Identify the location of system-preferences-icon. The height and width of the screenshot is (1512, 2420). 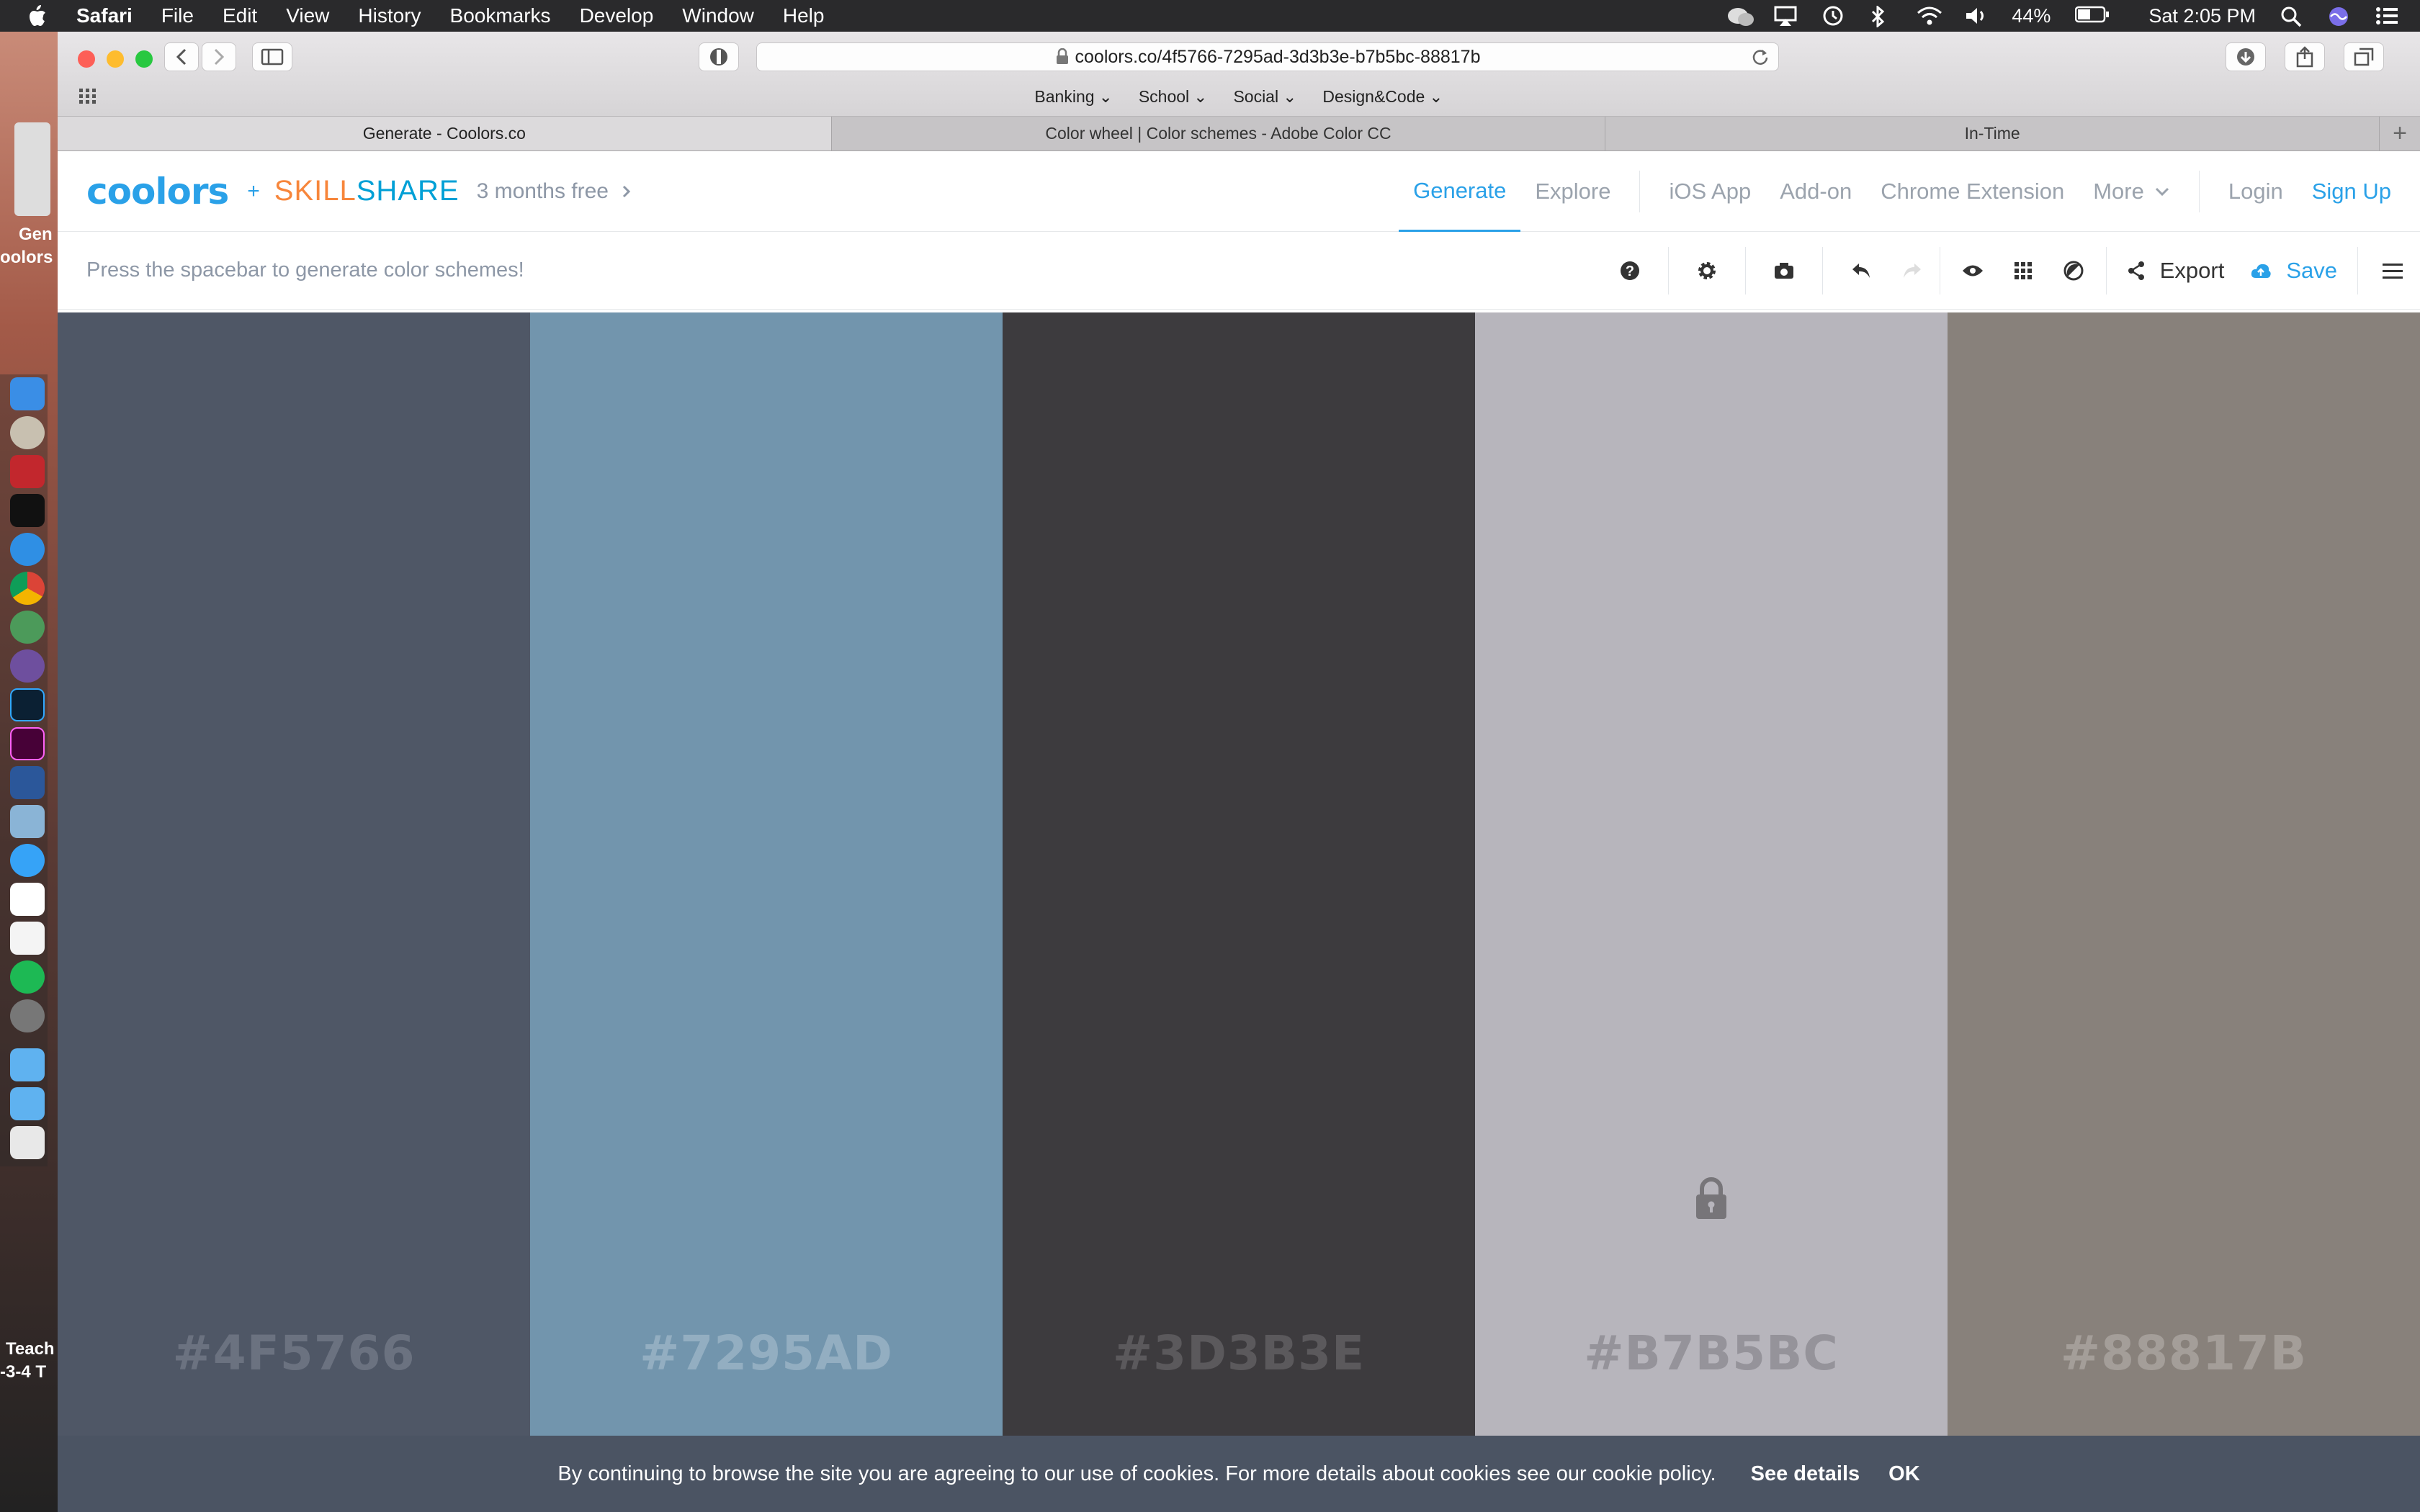
(27, 1015).